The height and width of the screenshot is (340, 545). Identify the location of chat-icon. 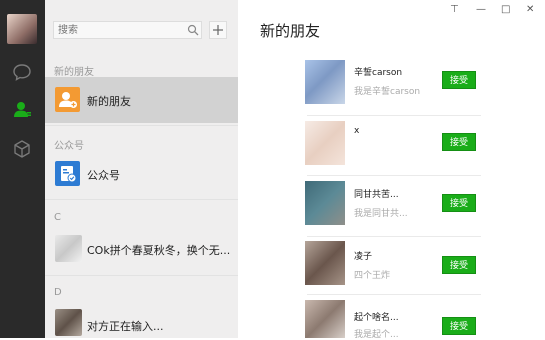
(22, 72).